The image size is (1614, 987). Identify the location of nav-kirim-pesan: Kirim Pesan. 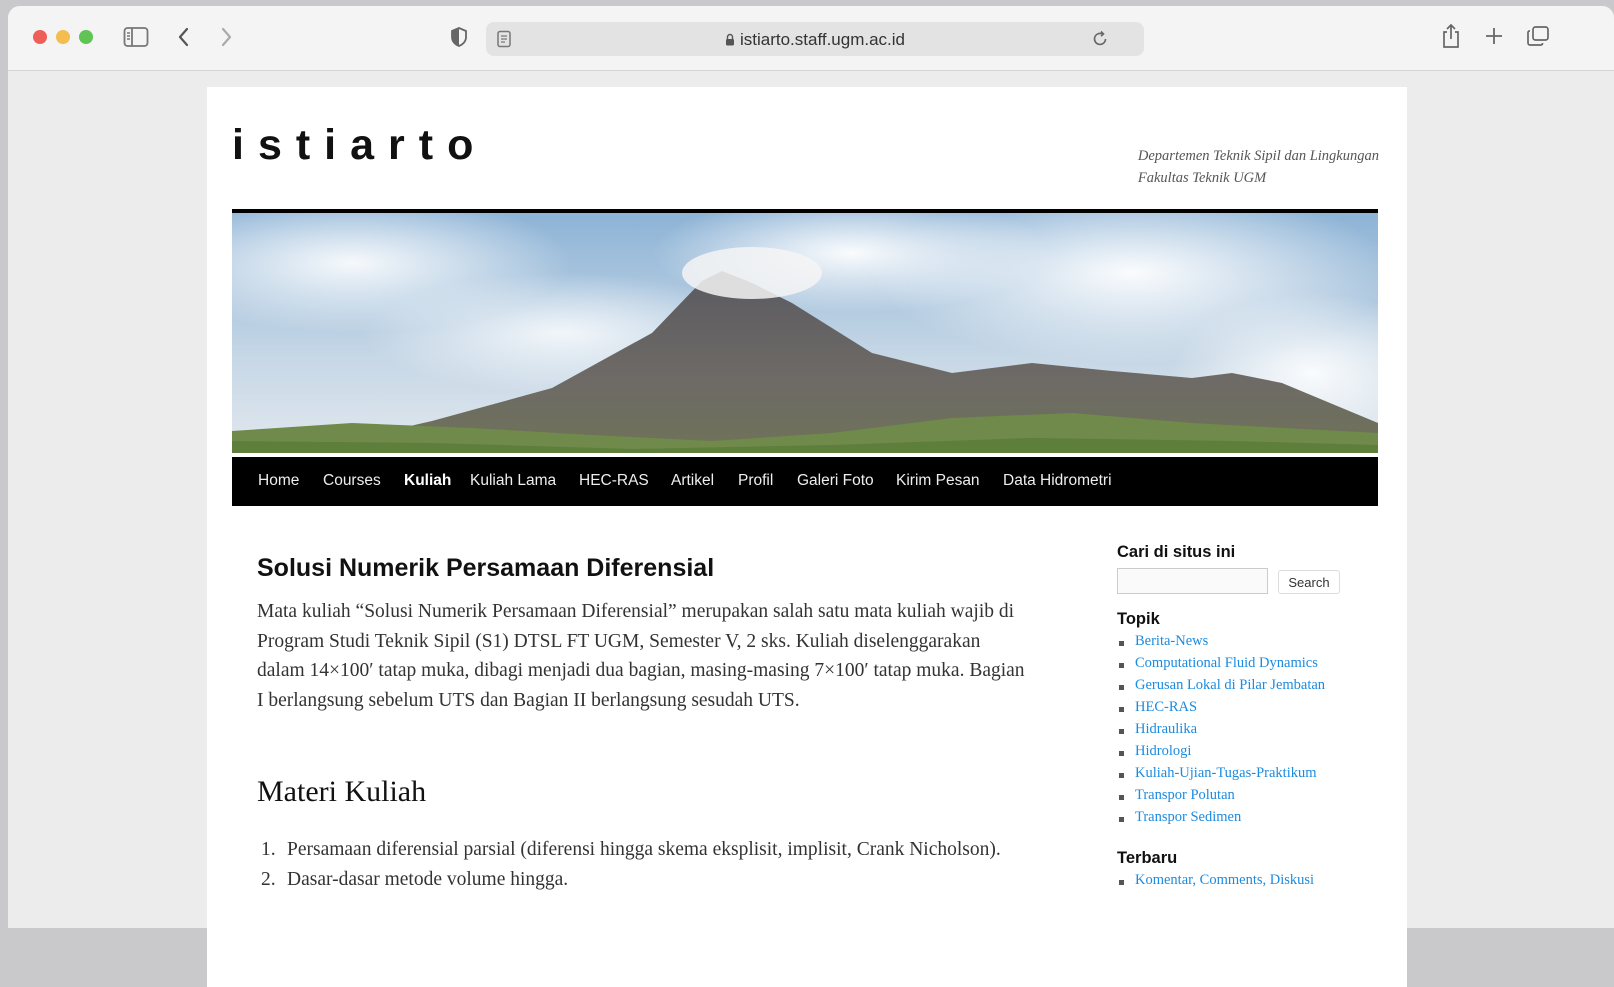
(938, 481).